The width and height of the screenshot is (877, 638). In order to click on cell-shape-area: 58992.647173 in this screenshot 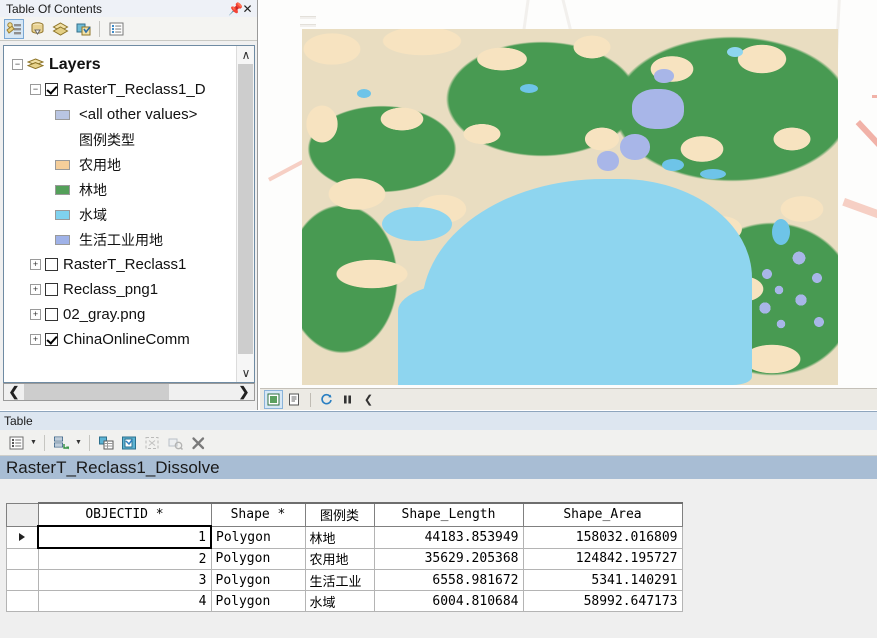, I will do `click(602, 601)`.